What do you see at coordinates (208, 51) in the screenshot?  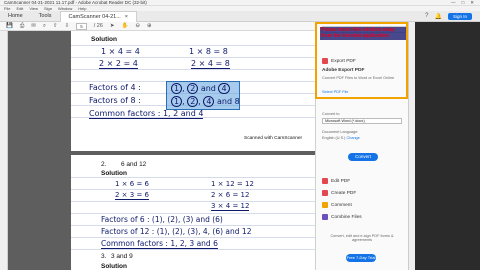 I see `handwritten-line: 1 × 8 = 8` at bounding box center [208, 51].